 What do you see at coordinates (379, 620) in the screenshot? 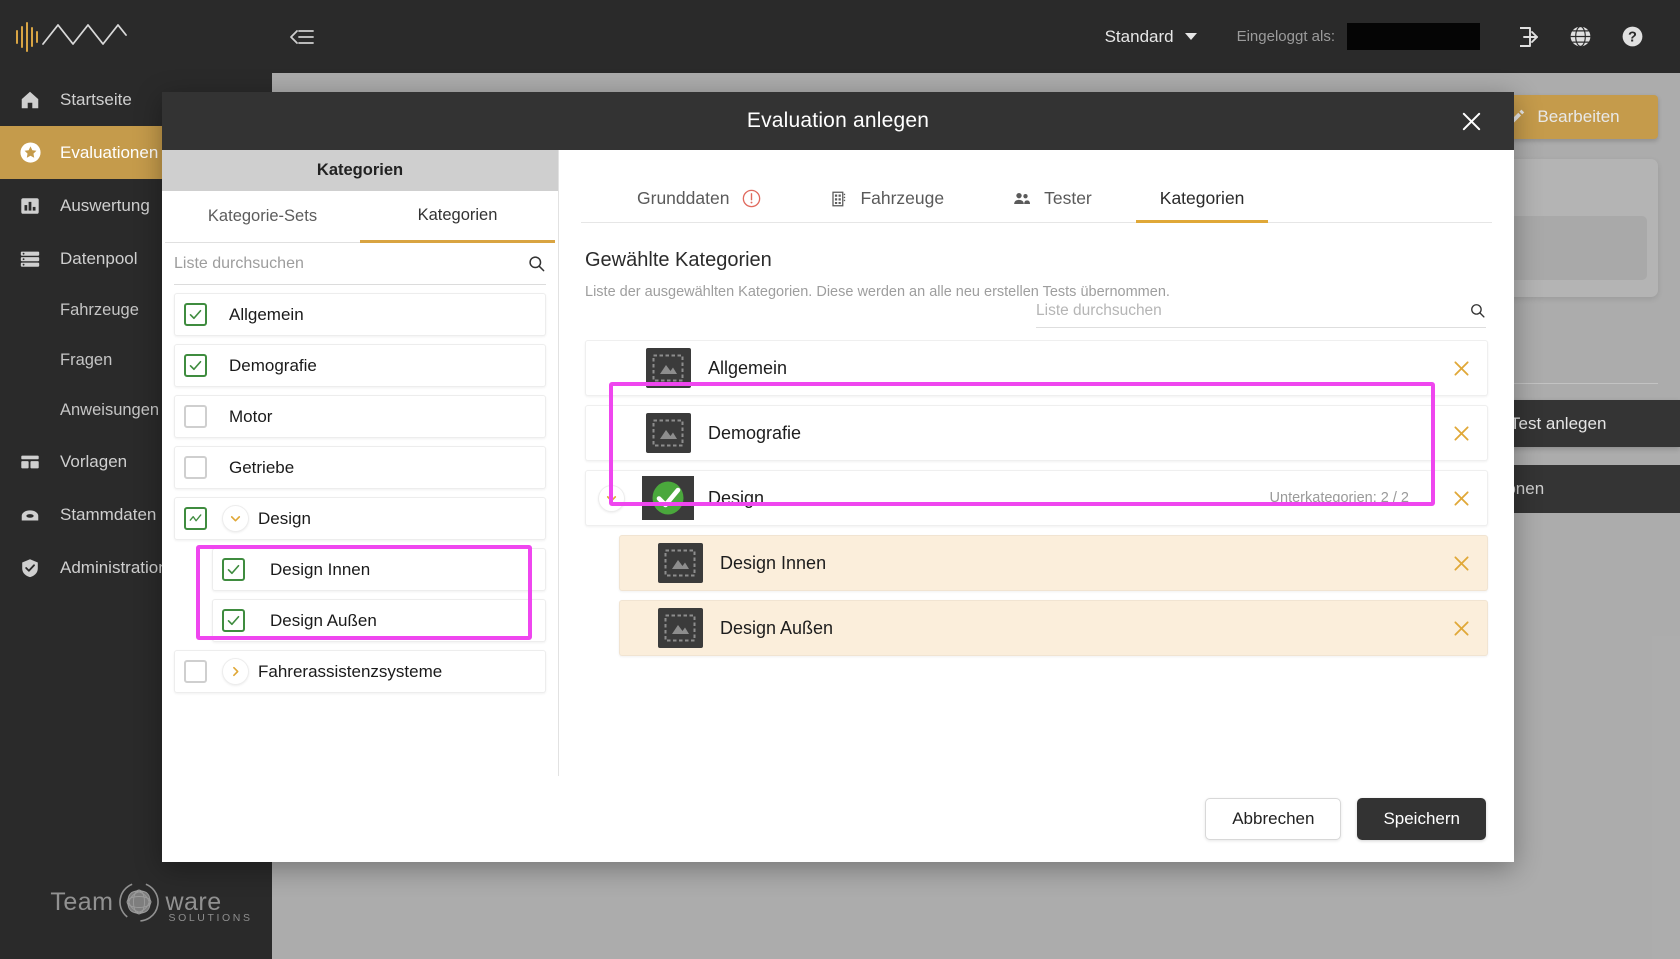
I see `category-row-design-aussen: Design Außen` at bounding box center [379, 620].